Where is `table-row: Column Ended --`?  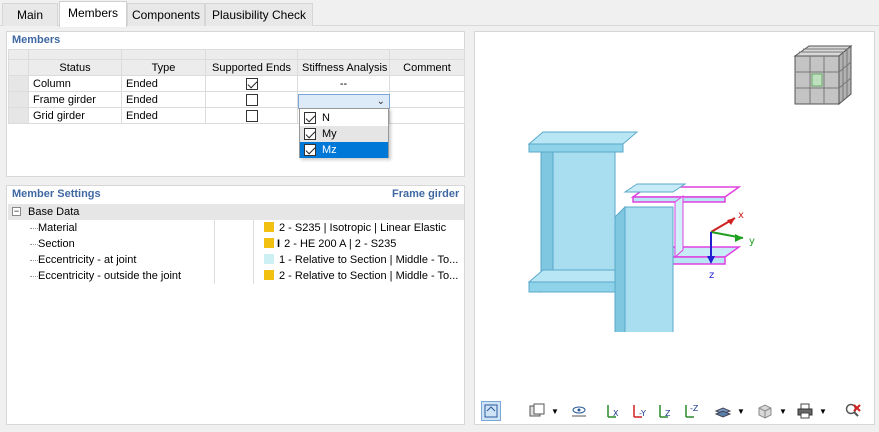
table-row: Column Ended -- is located at coordinates (236, 83).